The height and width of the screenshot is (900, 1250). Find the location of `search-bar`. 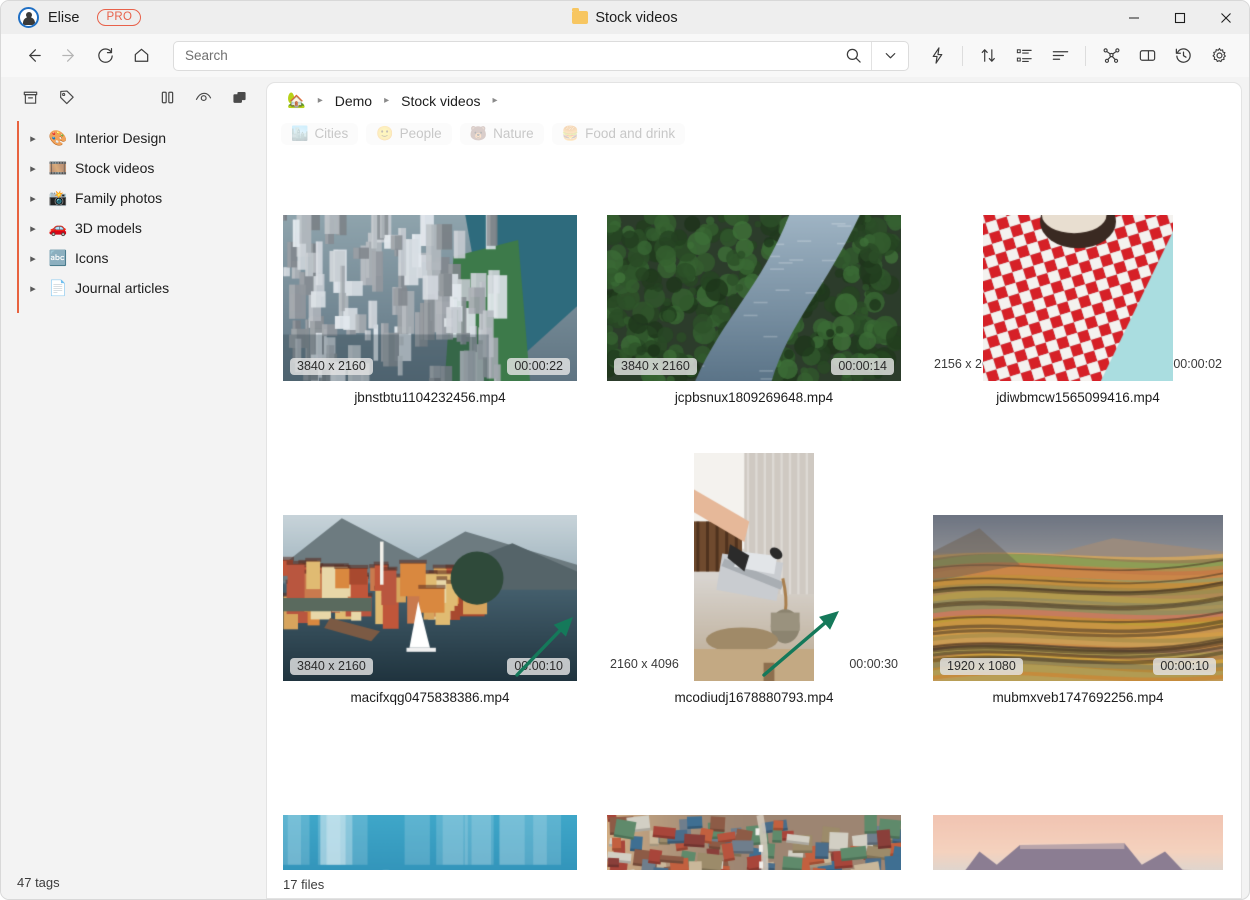

search-bar is located at coordinates (541, 55).